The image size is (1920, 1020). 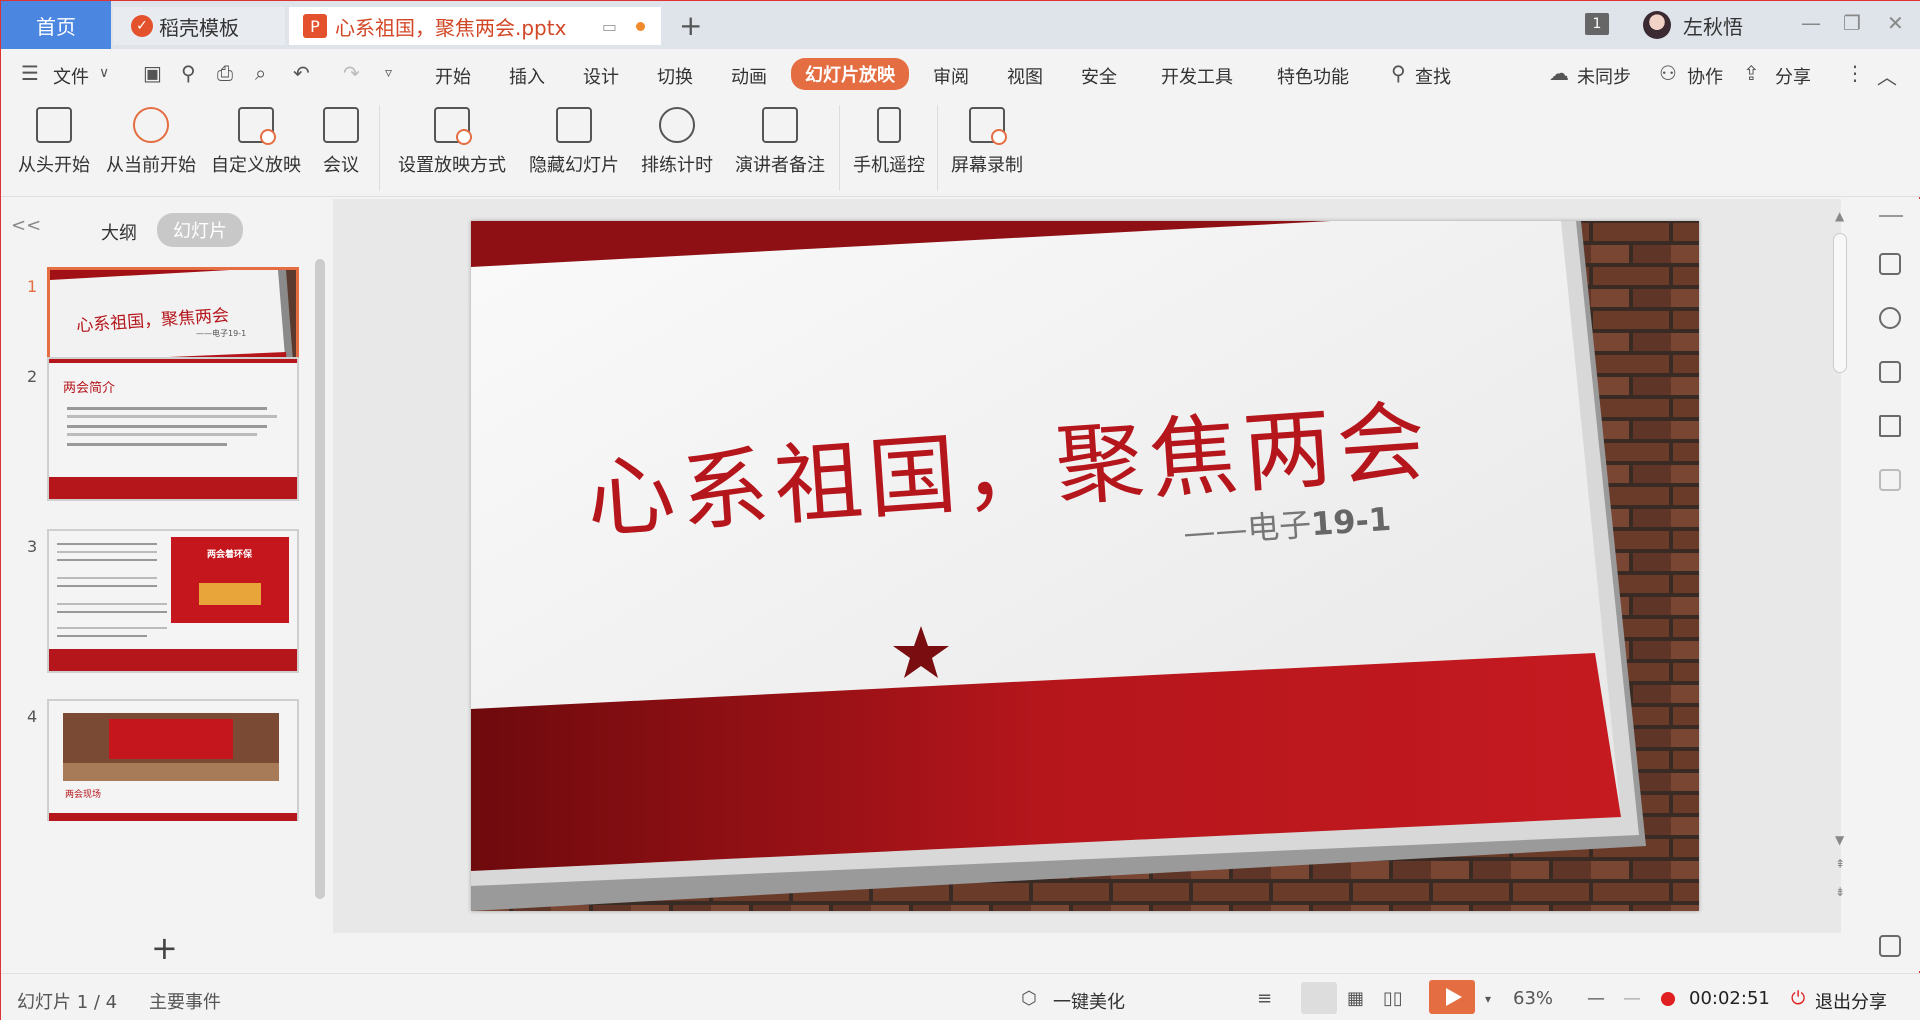 I want to click on rehearse-timing-label: 排练计时, so click(x=677, y=165).